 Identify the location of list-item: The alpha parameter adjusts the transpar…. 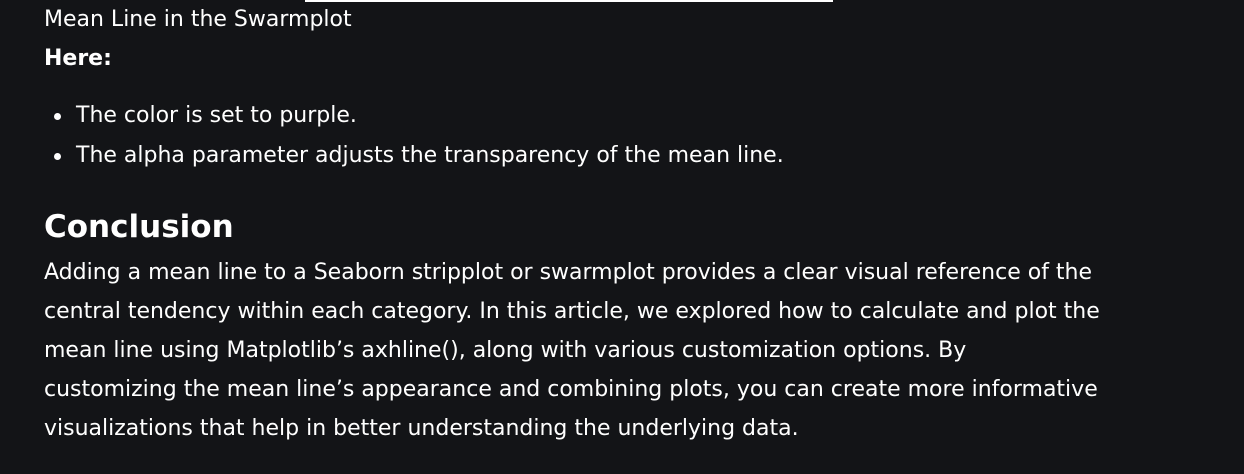
(414, 156).